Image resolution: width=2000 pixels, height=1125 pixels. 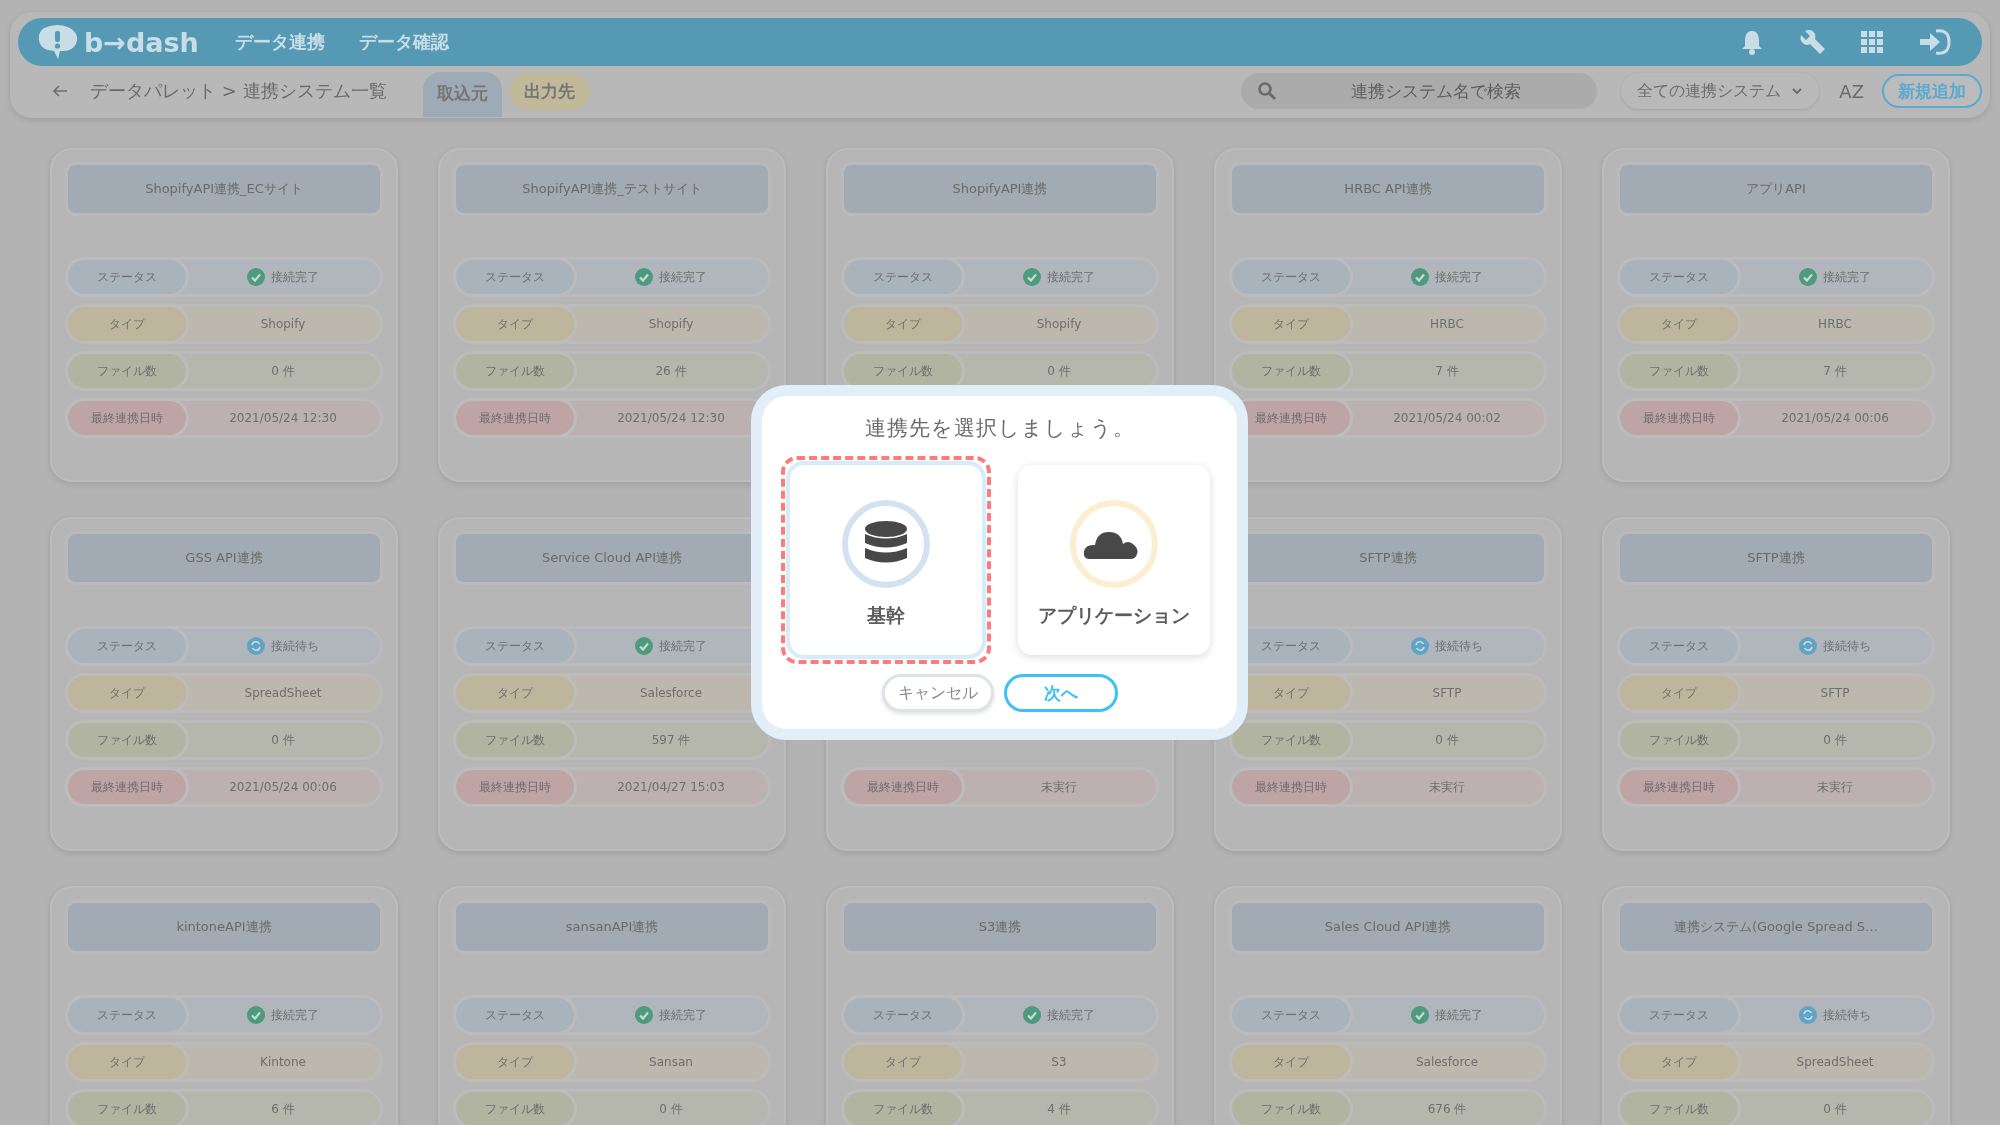 I want to click on search-icon, so click(x=1267, y=91).